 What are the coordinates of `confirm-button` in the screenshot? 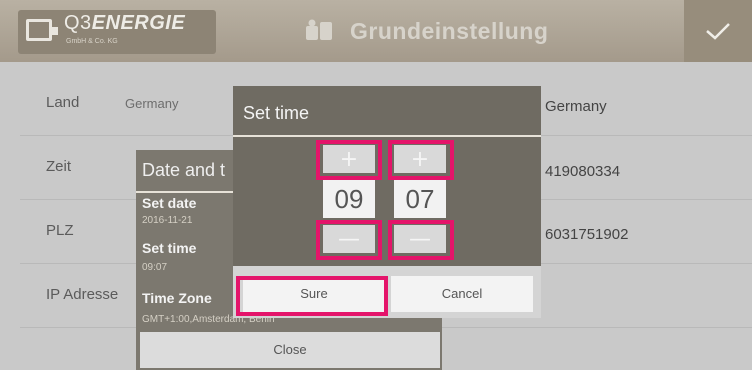 It's located at (718, 31).